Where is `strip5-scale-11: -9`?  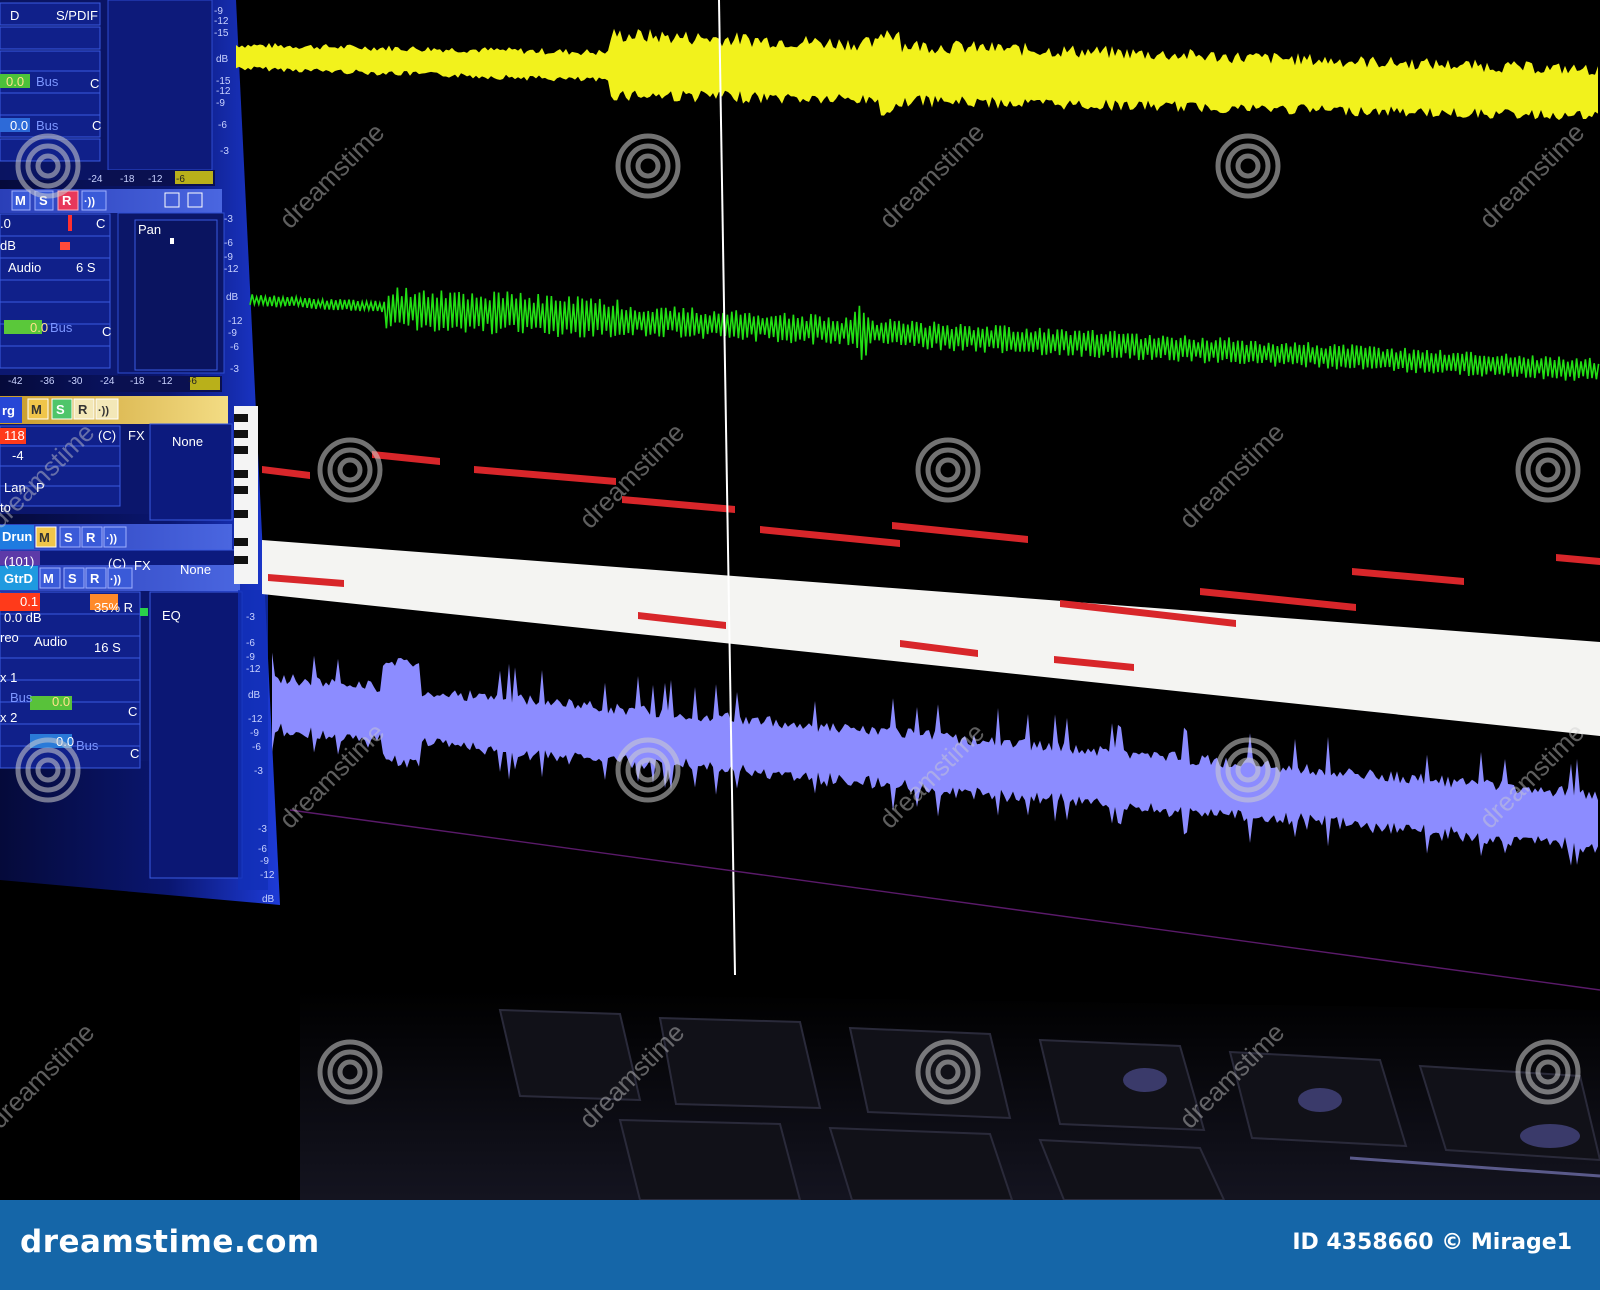
strip5-scale-11: -9 is located at coordinates (264, 861).